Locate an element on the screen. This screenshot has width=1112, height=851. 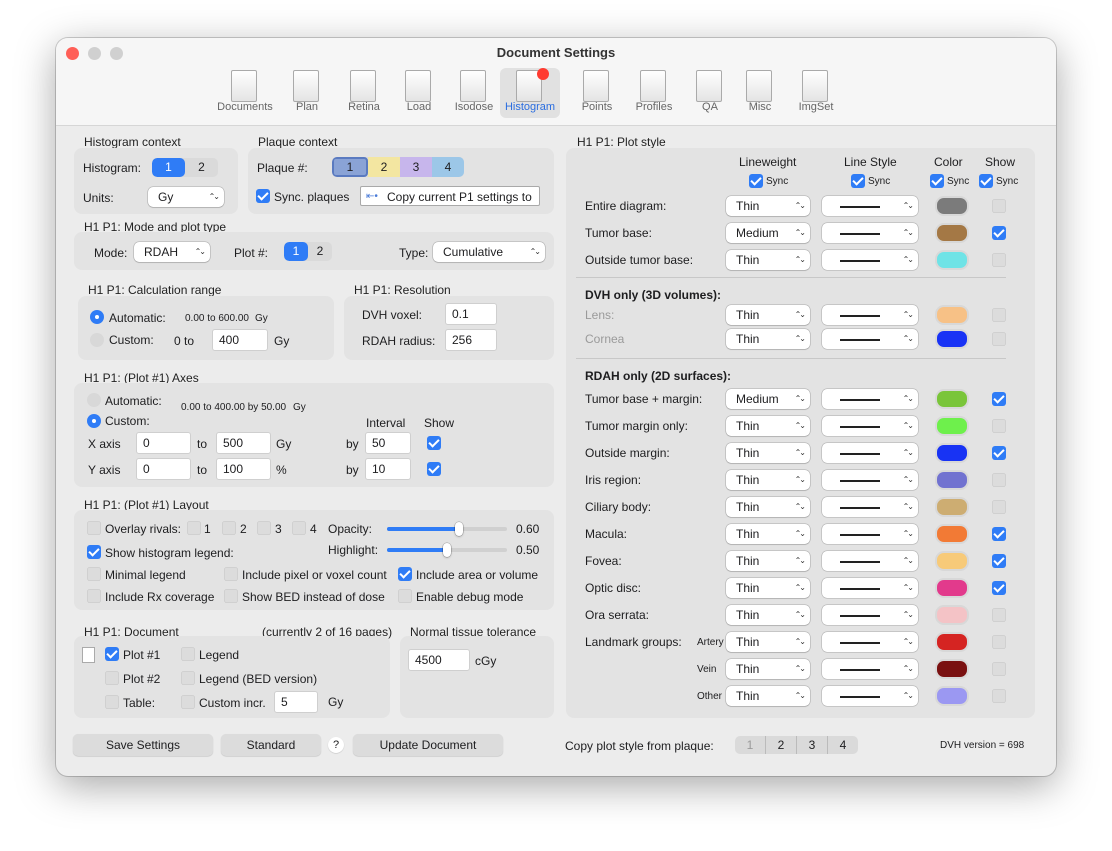
fovea-show-checkbox is located at coordinates (999, 561).